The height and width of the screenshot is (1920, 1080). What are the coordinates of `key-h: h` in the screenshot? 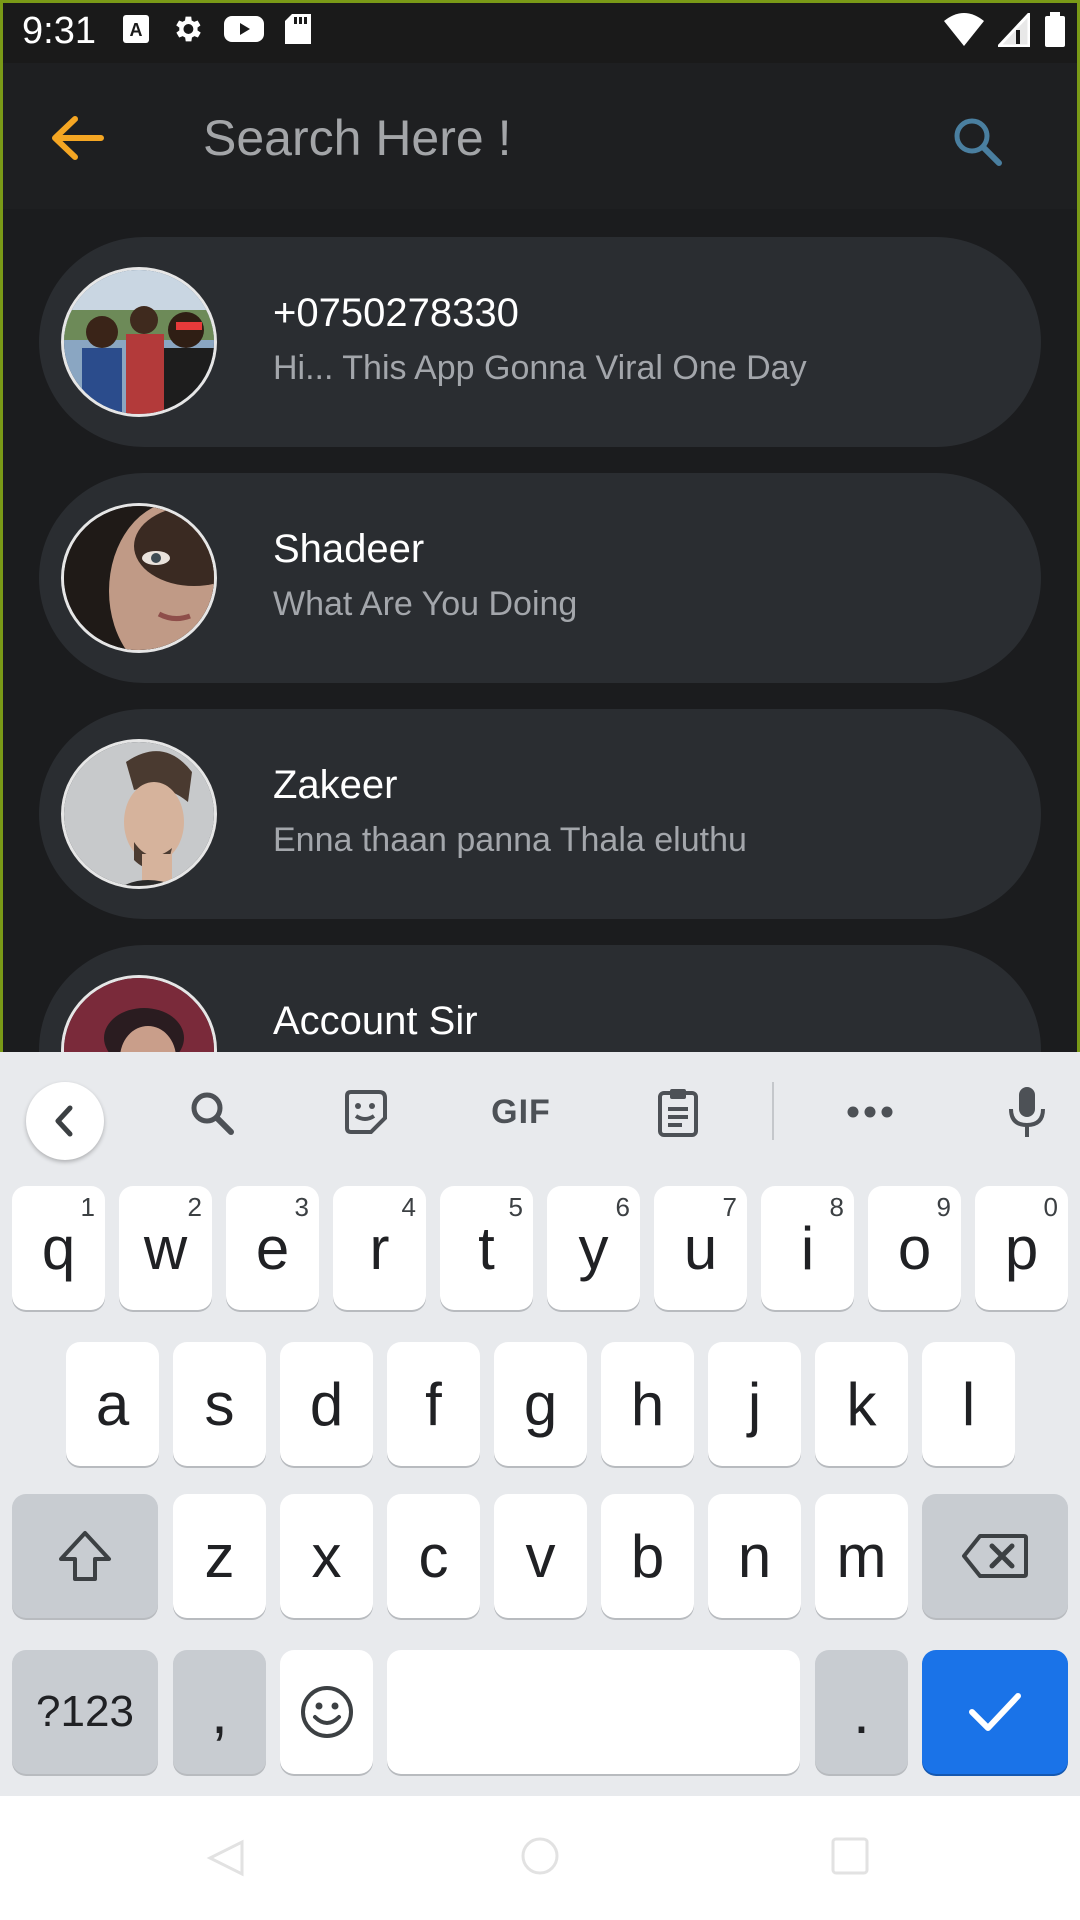 It's located at (647, 1404).